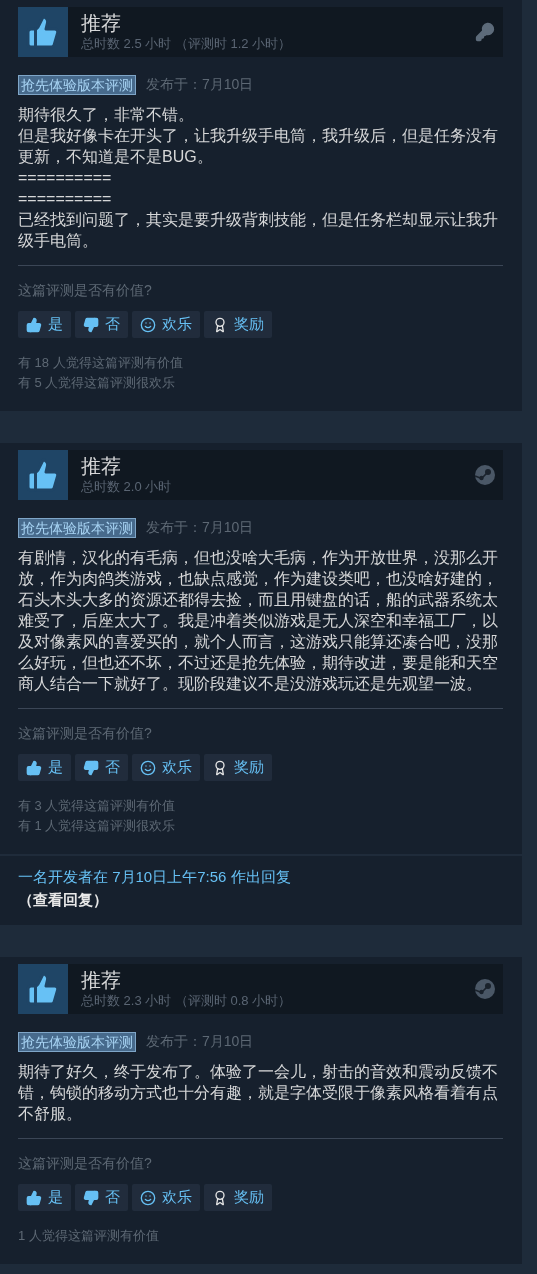 The width and height of the screenshot is (537, 1274). Describe the element at coordinates (155, 877) in the screenshot. I see `developer-reply-note: 一名开发者在 7月10日上午7:56 作出回复` at that location.